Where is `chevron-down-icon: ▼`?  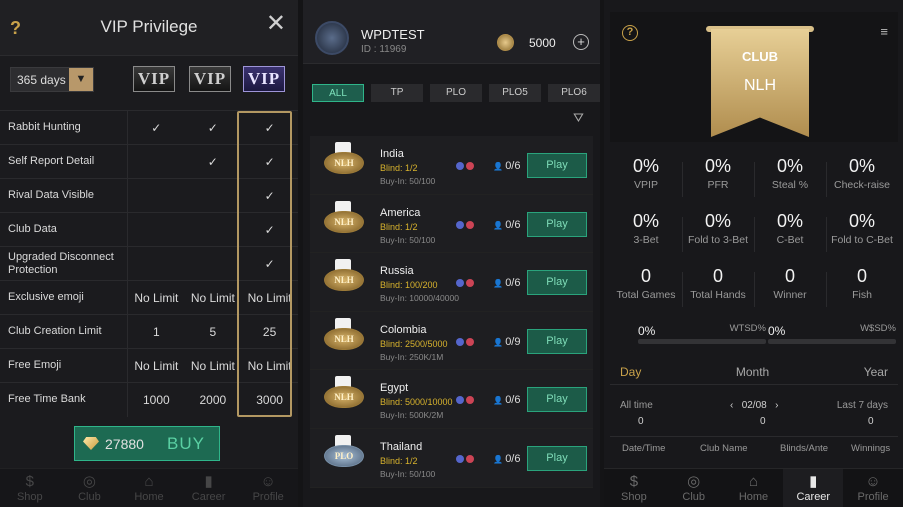
chevron-down-icon: ▼ is located at coordinates (81, 79).